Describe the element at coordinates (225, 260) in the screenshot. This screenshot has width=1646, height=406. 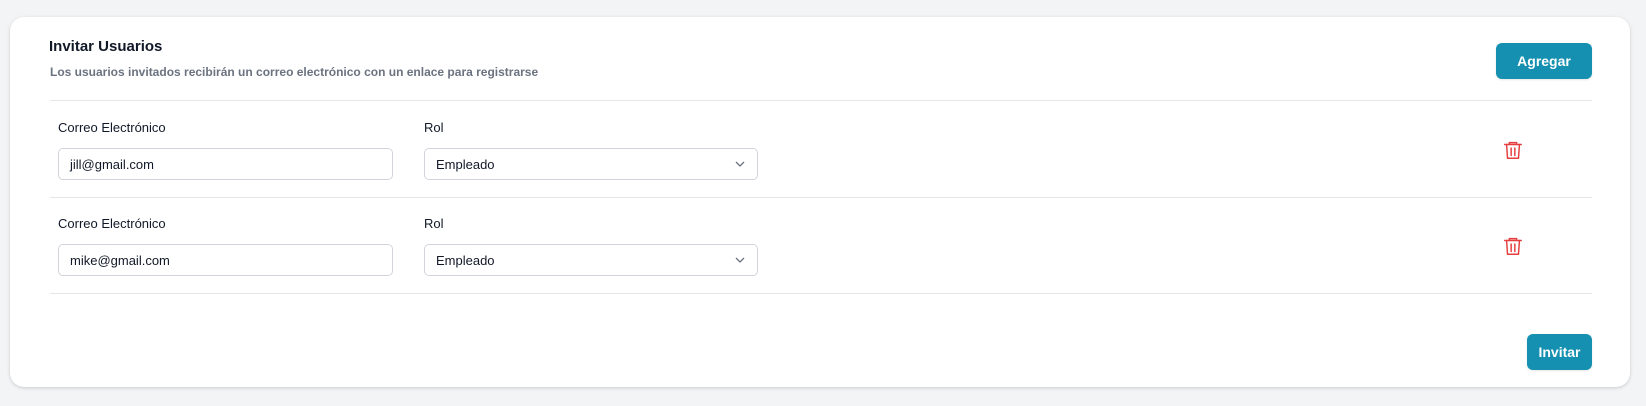
I see `email-field: mike@gmail.com` at that location.